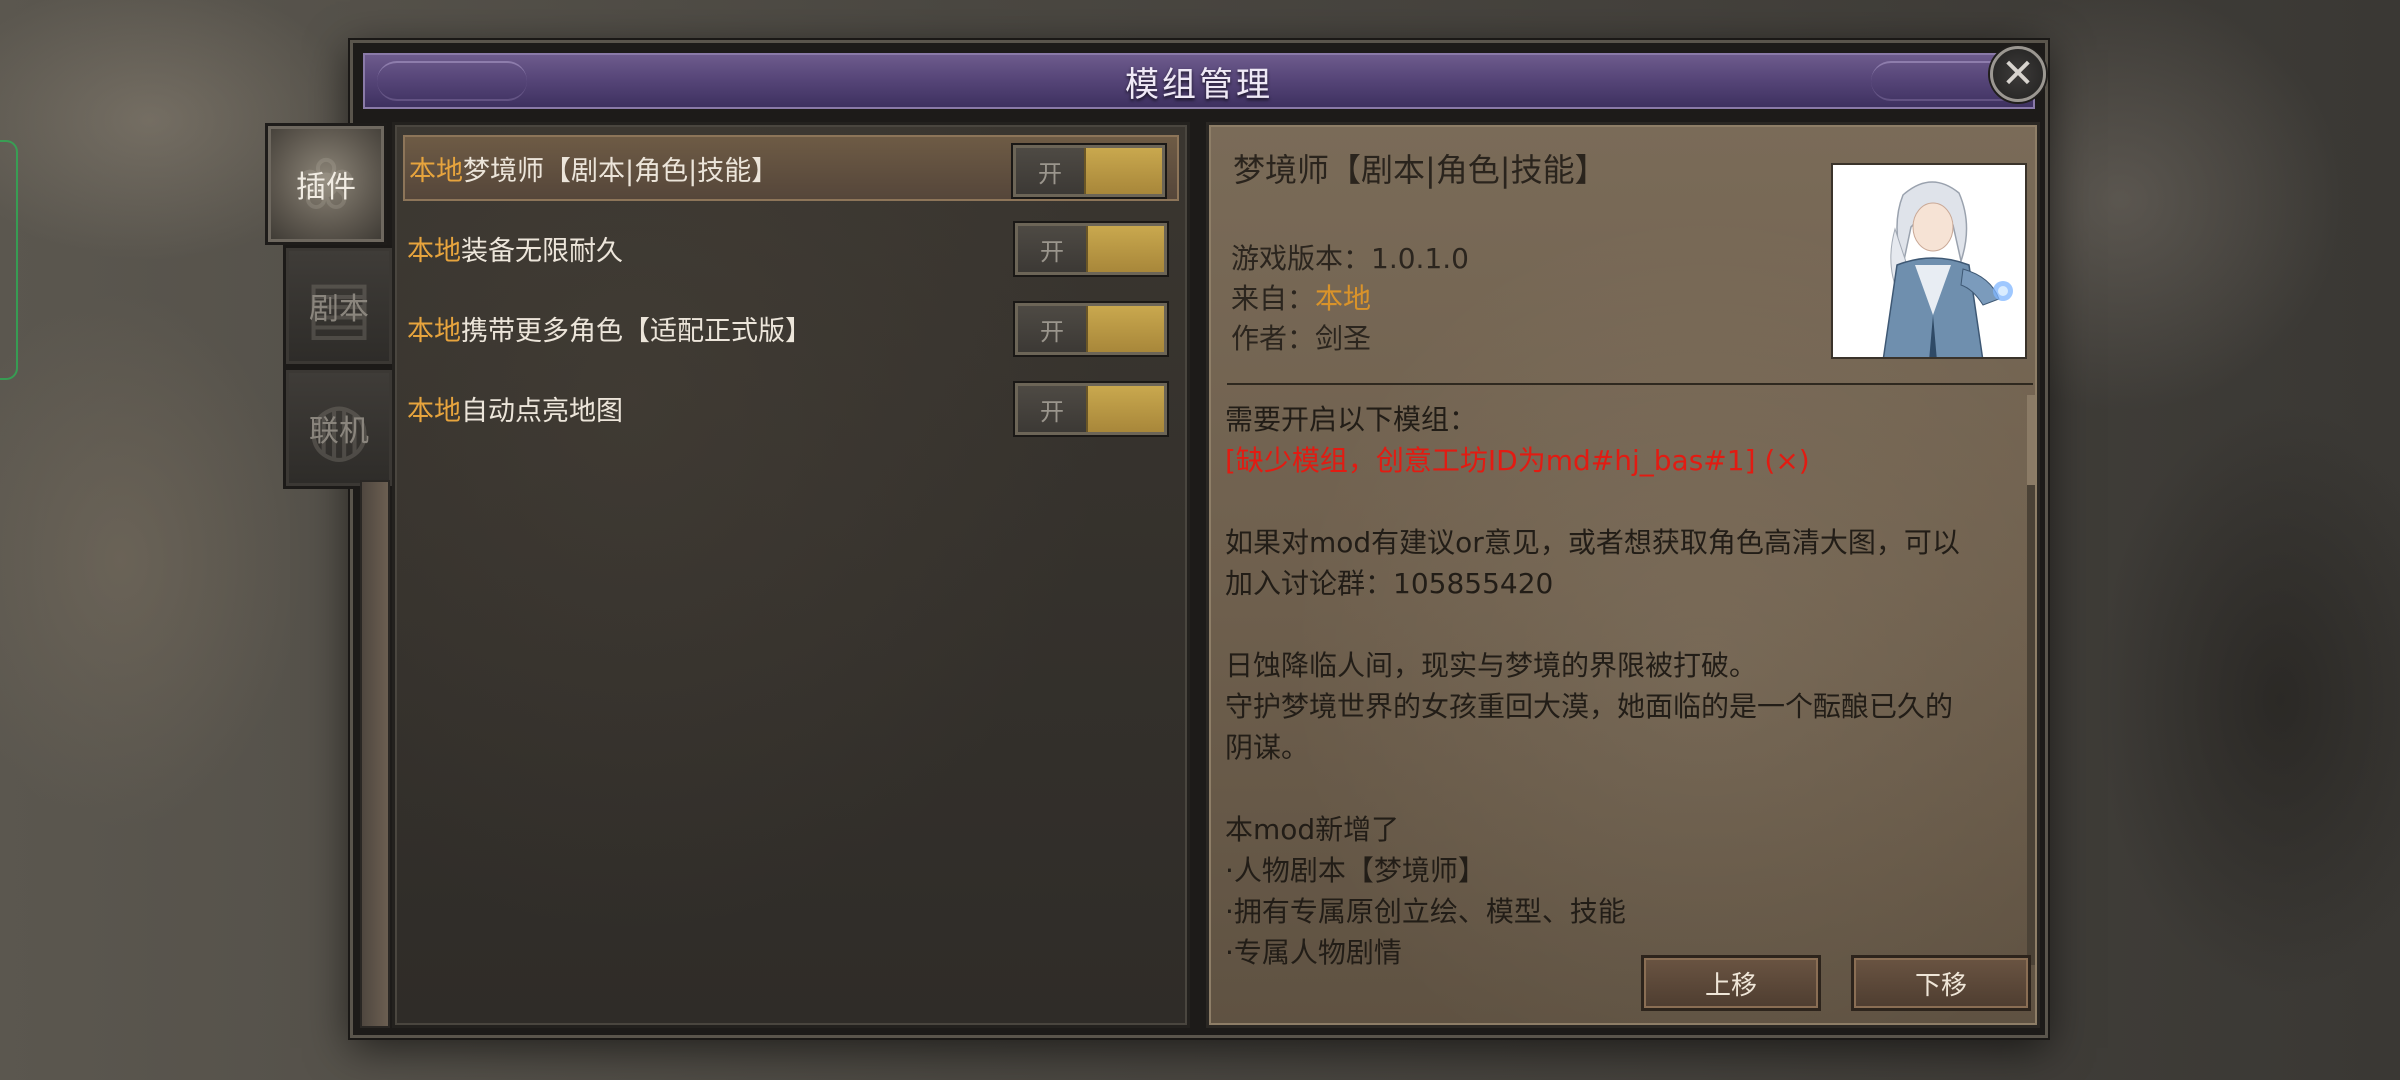 This screenshot has width=2400, height=1080. Describe the element at coordinates (9, 260) in the screenshot. I see `background-hud-edge` at that location.